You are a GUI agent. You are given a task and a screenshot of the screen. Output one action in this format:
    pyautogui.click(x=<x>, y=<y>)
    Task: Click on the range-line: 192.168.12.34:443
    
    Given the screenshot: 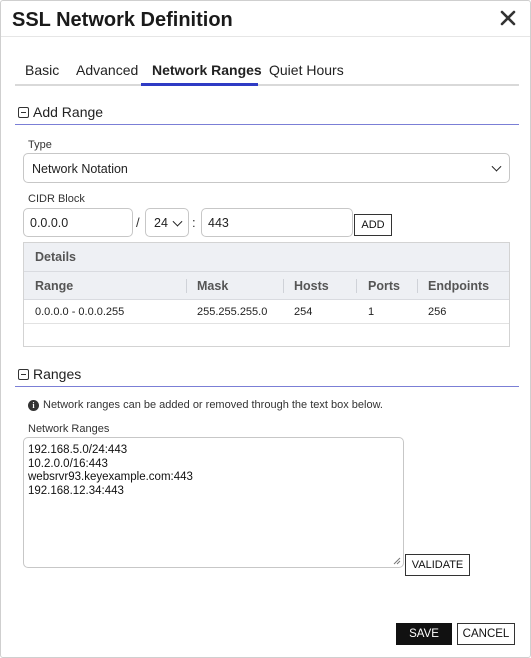 What is the action you would take?
    pyautogui.click(x=76, y=490)
    